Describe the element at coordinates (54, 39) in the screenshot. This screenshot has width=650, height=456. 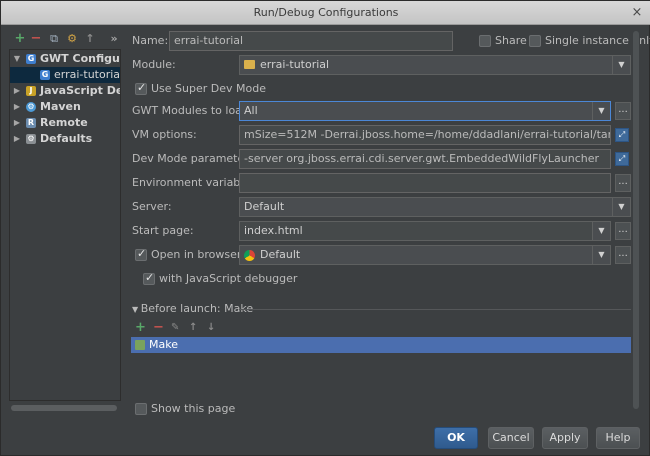
I see `copy-config-button: ⧉` at that location.